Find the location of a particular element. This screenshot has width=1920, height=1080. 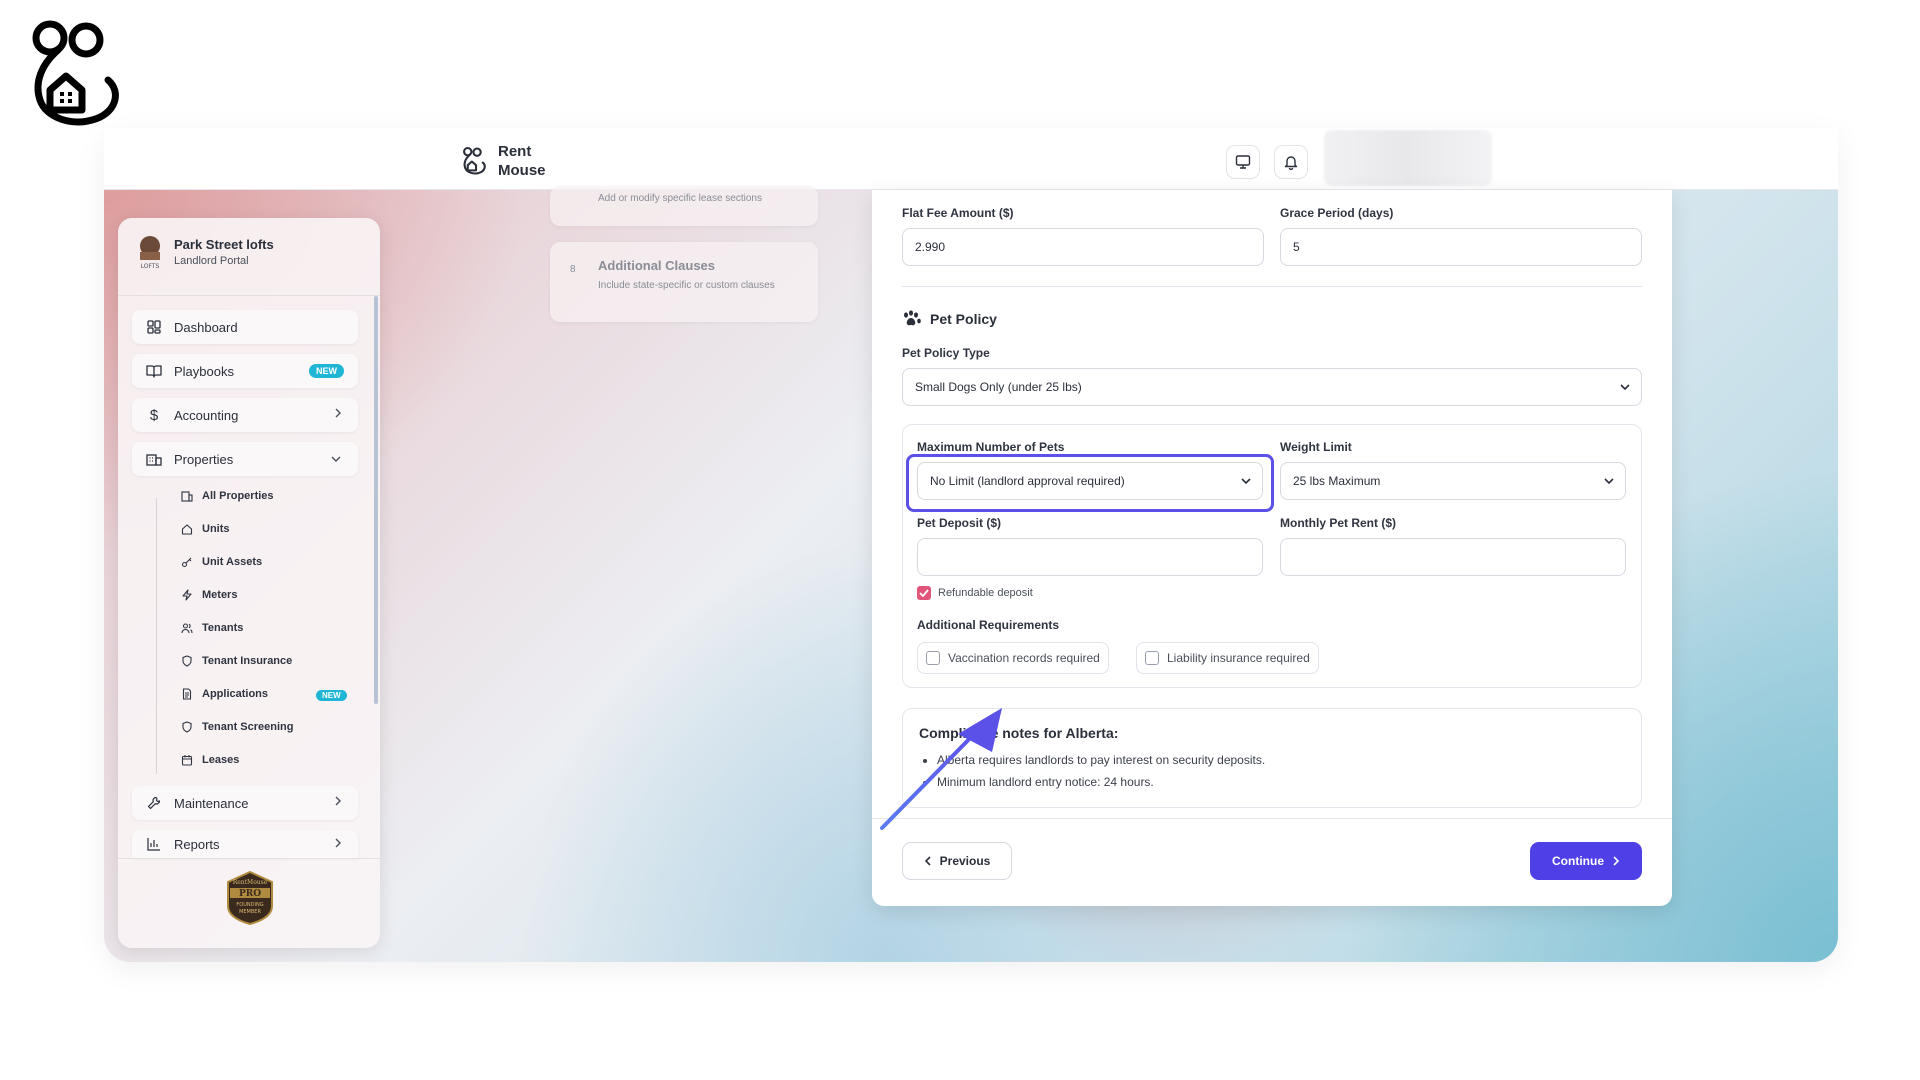

flat-fee-input: 2.990 is located at coordinates (1083, 247).